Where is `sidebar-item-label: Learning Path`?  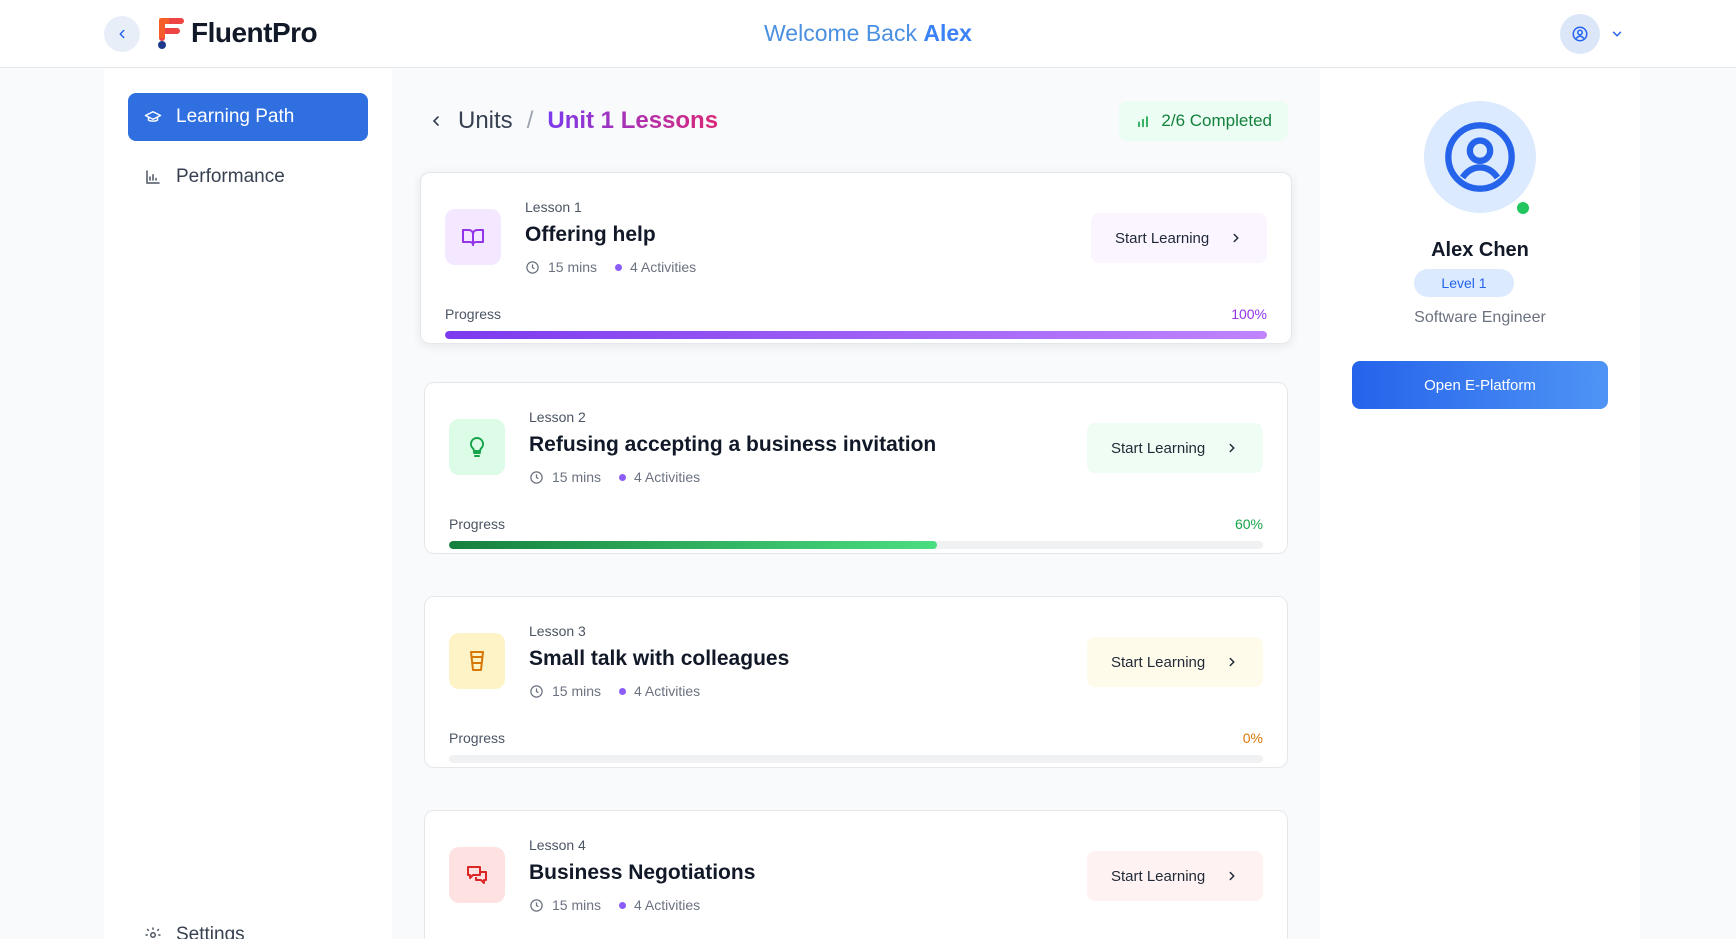 sidebar-item-label: Learning Path is located at coordinates (235, 116).